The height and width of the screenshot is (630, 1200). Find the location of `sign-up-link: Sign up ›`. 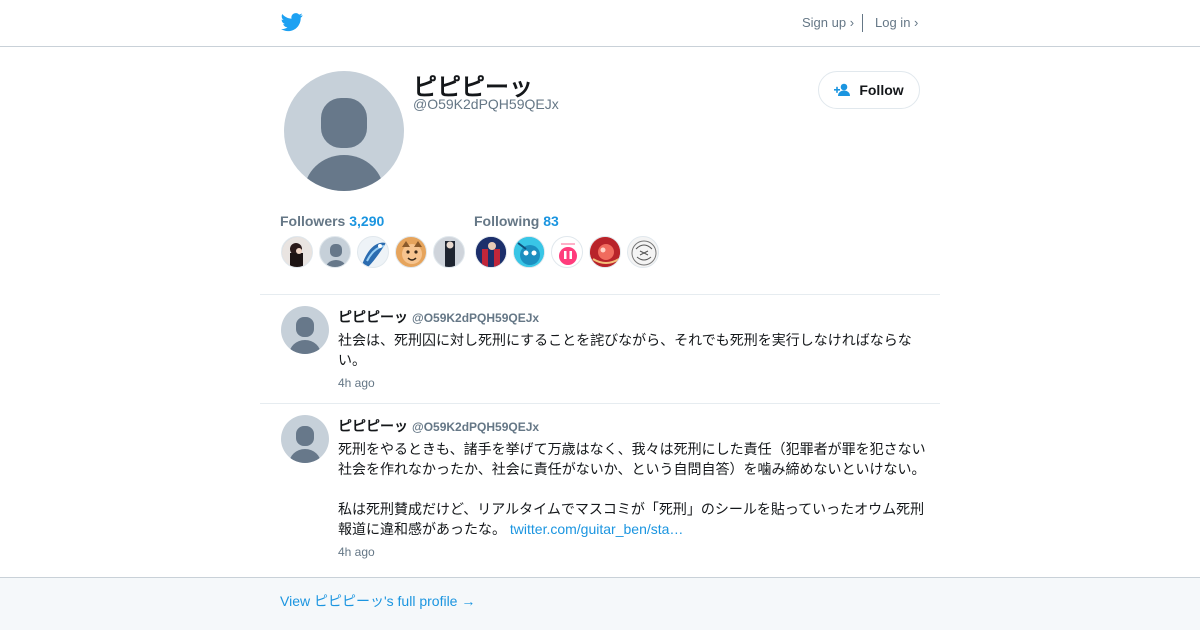

sign-up-link: Sign up › is located at coordinates (828, 22).